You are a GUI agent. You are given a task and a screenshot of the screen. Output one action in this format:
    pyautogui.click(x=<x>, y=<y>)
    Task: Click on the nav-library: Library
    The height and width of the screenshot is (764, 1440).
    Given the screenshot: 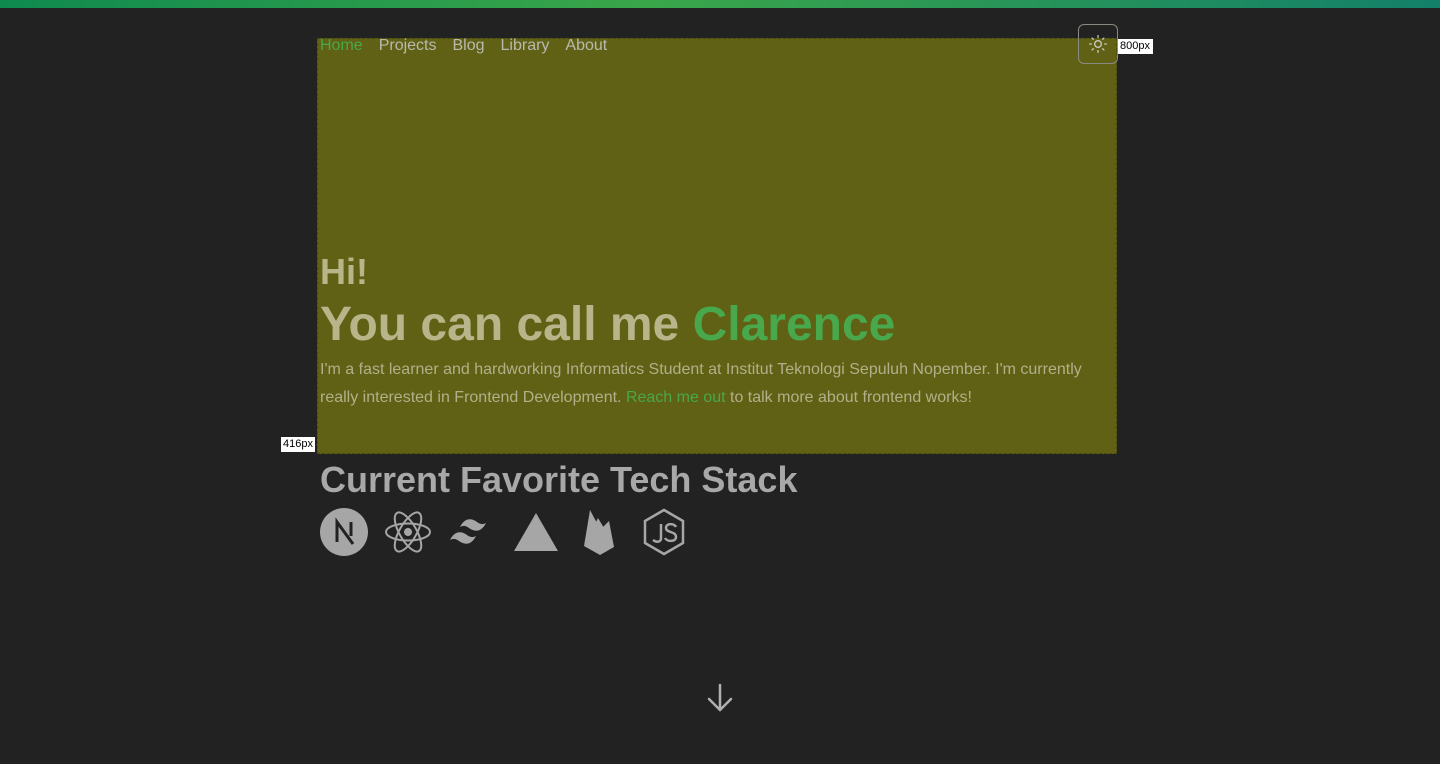 What is the action you would take?
    pyautogui.click(x=525, y=46)
    